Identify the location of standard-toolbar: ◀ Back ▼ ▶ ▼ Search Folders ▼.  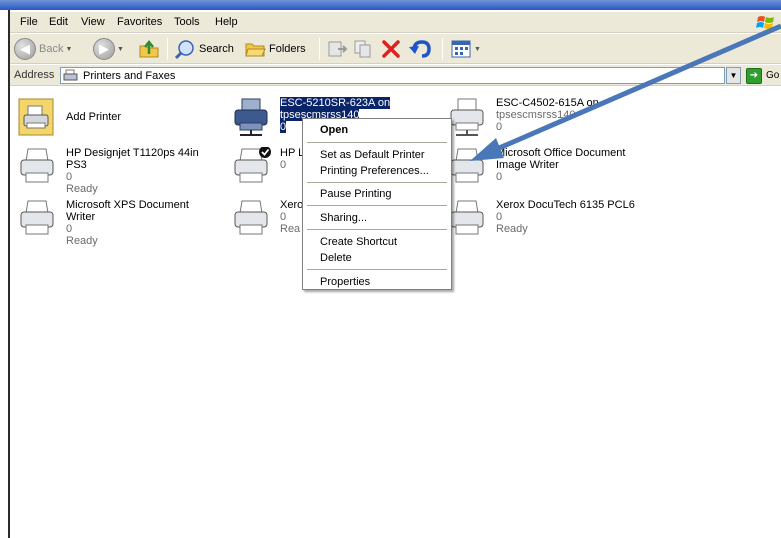
(395, 49).